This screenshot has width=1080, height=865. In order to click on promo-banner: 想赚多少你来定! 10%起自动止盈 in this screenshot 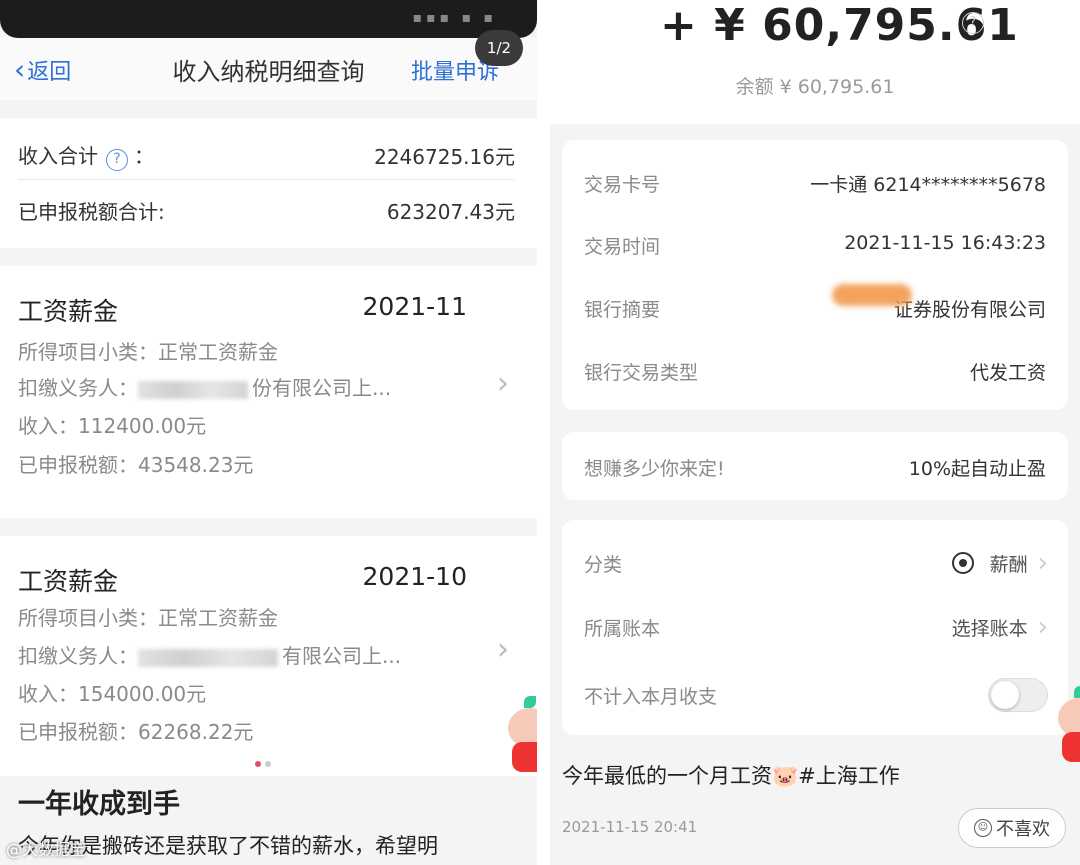, I will do `click(815, 466)`.